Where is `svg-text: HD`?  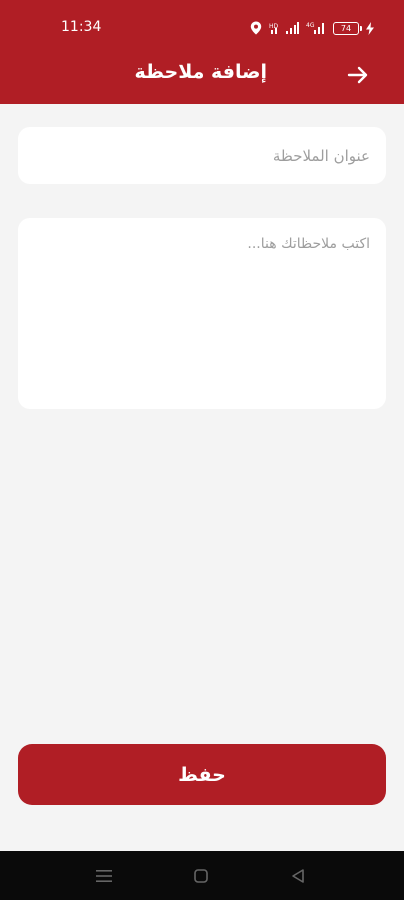 svg-text: HD is located at coordinates (274, 26).